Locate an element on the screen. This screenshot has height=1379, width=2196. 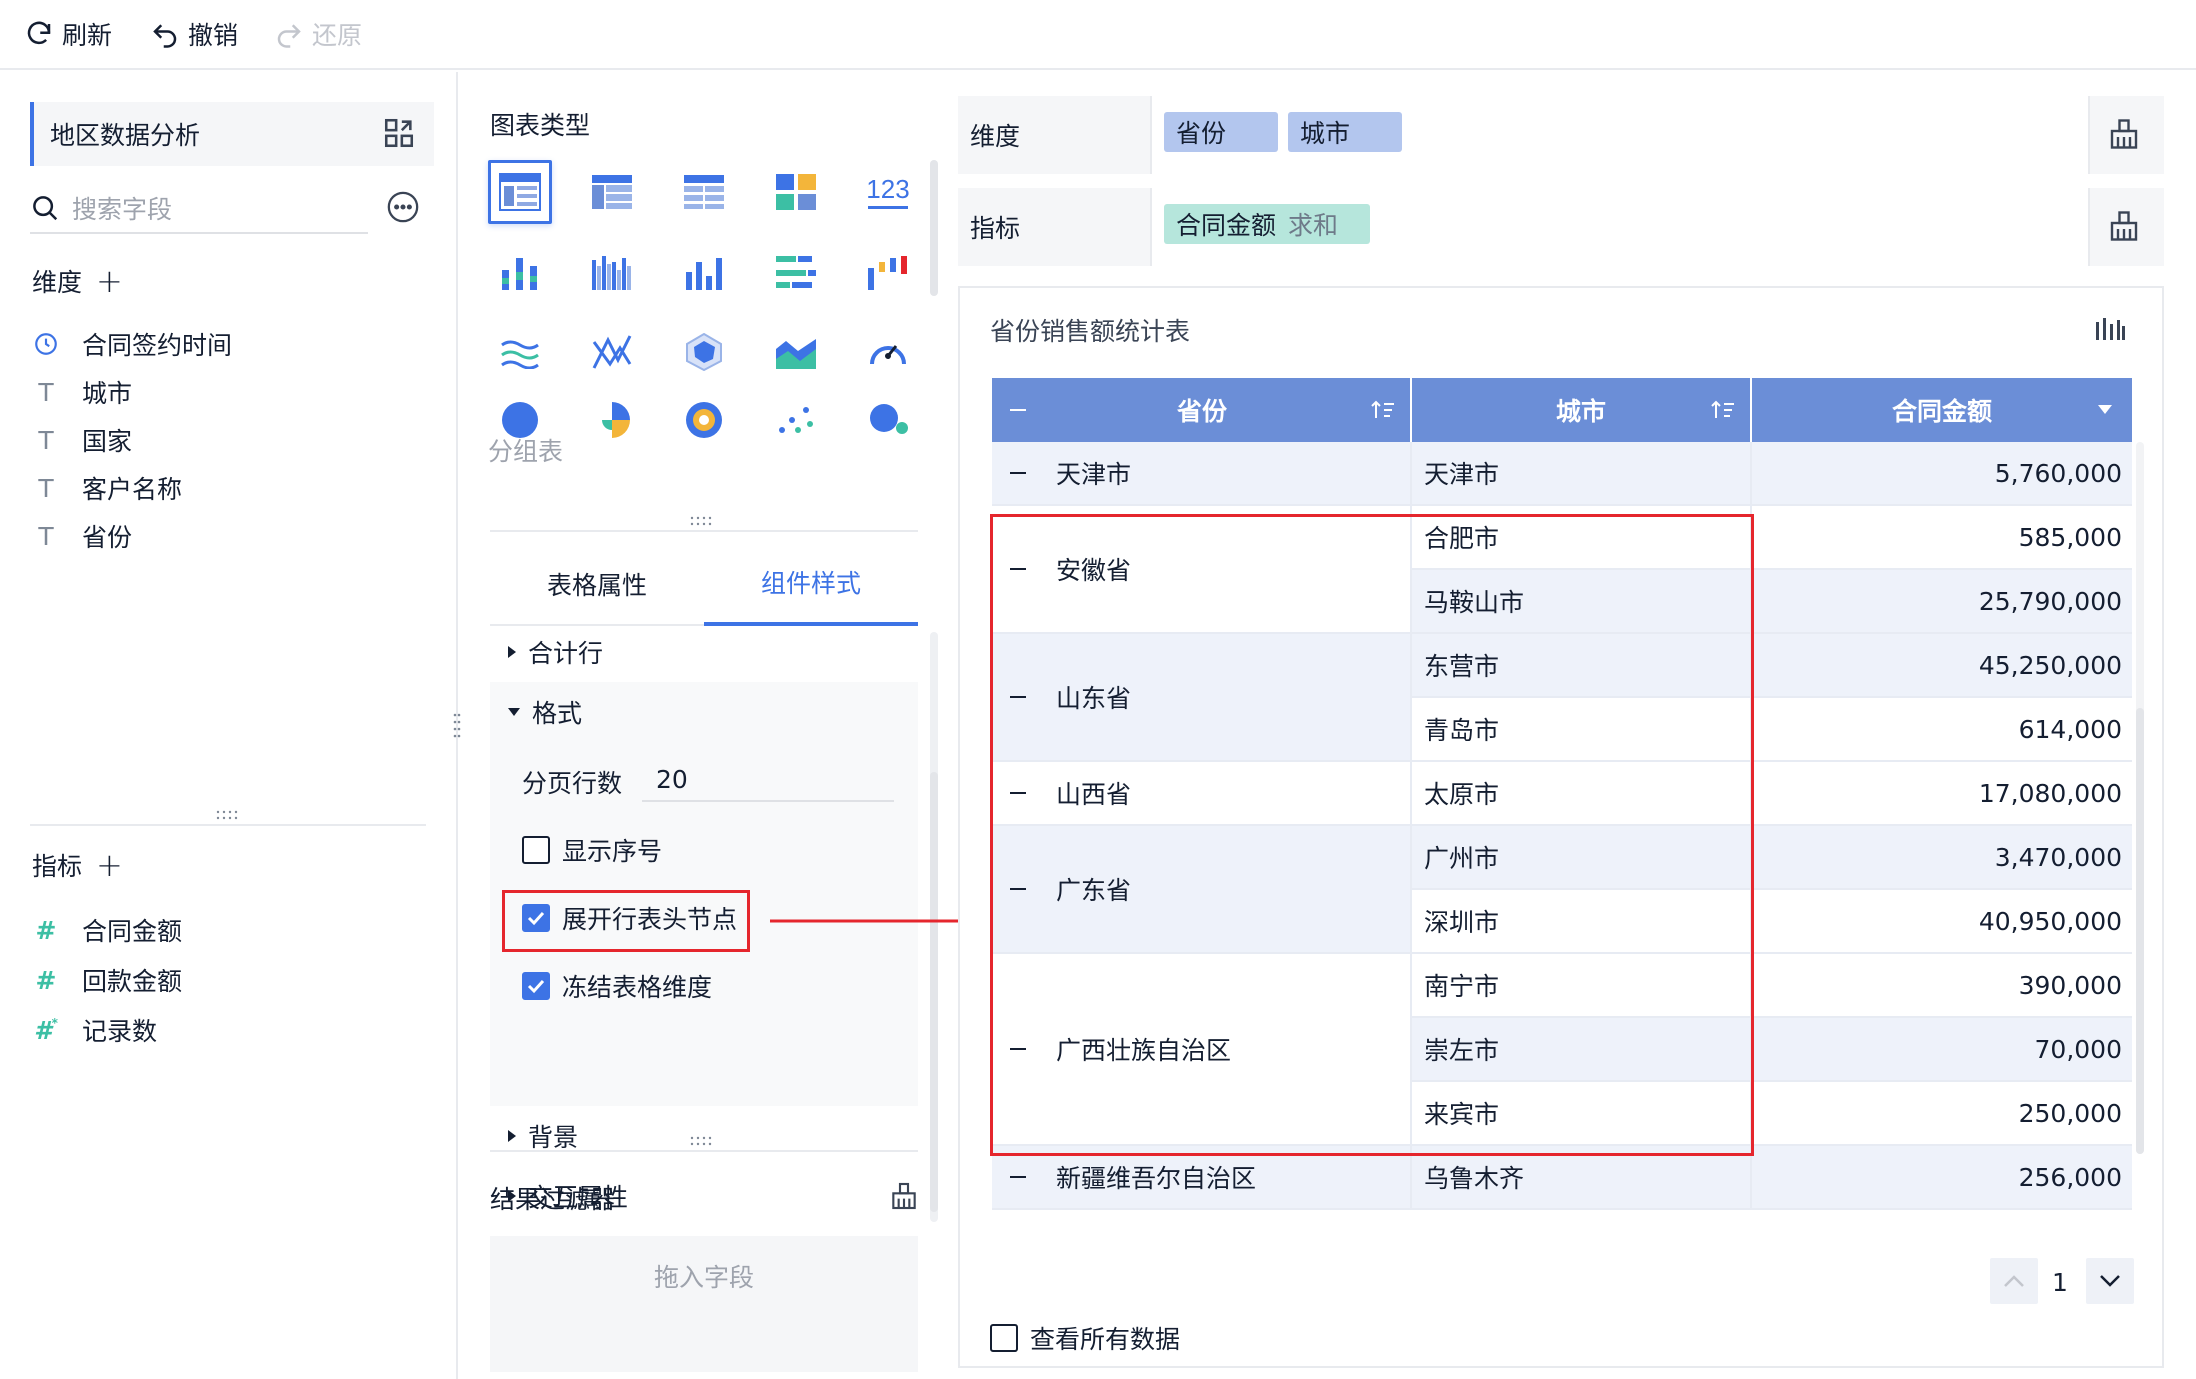
dimension-field-contract-time: 合同签约时间 is located at coordinates (132, 344).